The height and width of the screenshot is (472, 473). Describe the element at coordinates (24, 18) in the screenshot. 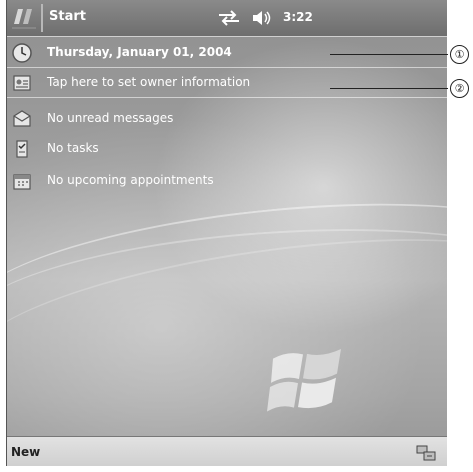

I see `start-flag-icon` at that location.